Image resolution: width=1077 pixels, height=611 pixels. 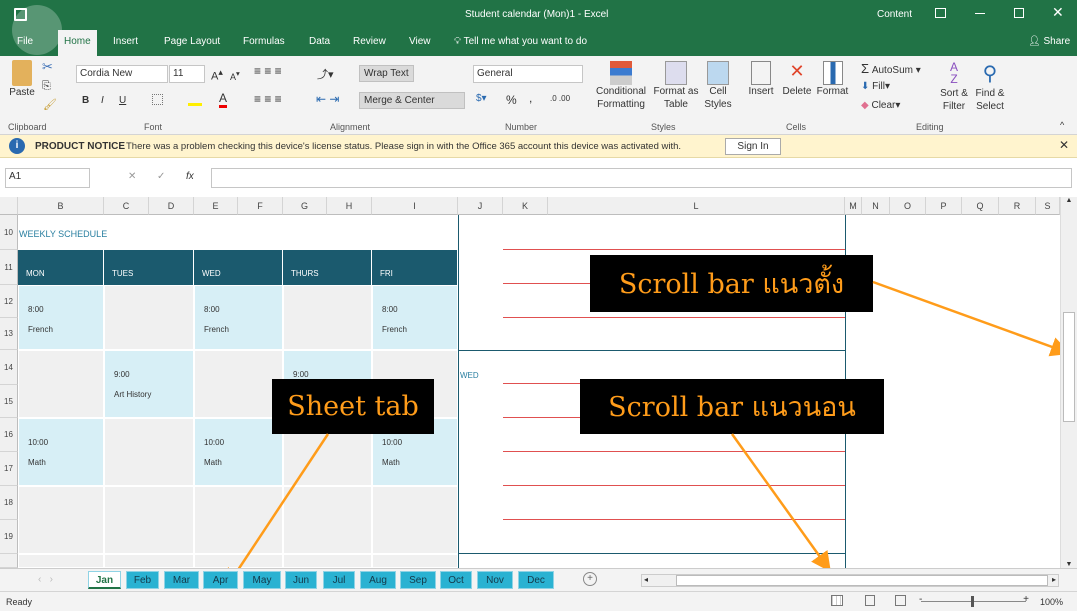 I want to click on scroll-up-icon: ▲, so click(x=1069, y=200).